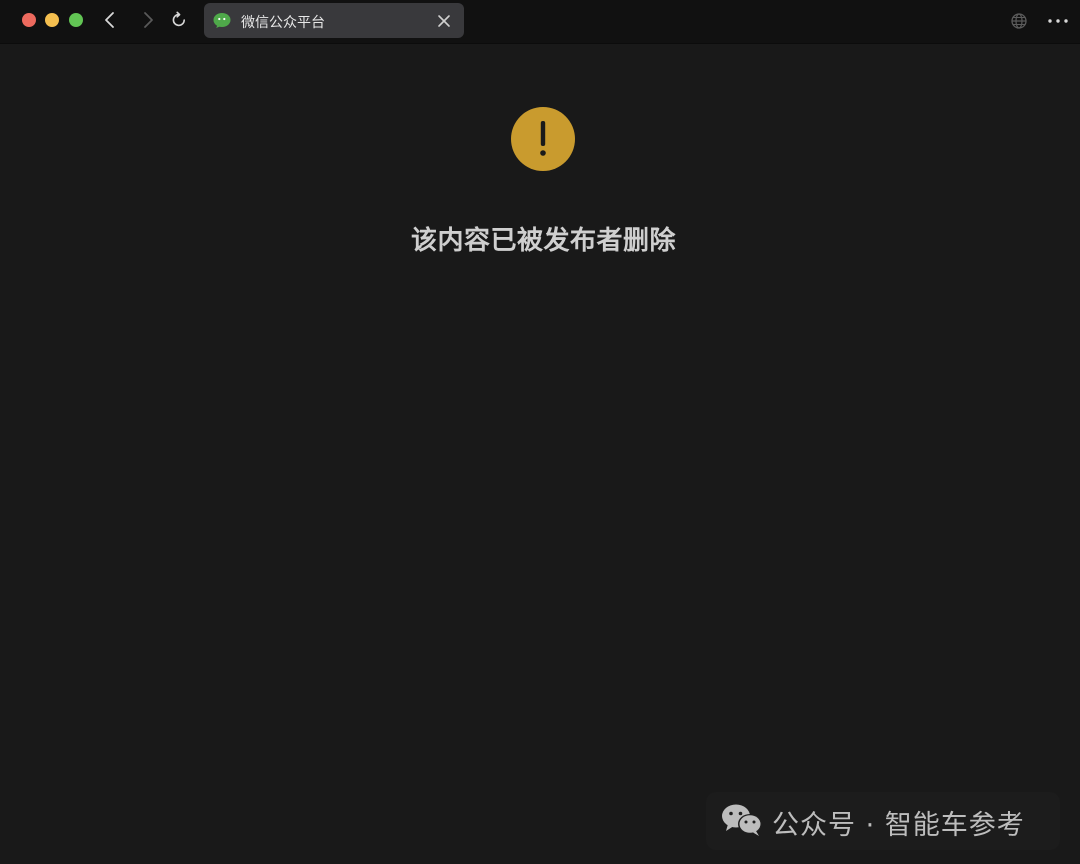 The height and width of the screenshot is (864, 1080). I want to click on back-button, so click(110, 20).